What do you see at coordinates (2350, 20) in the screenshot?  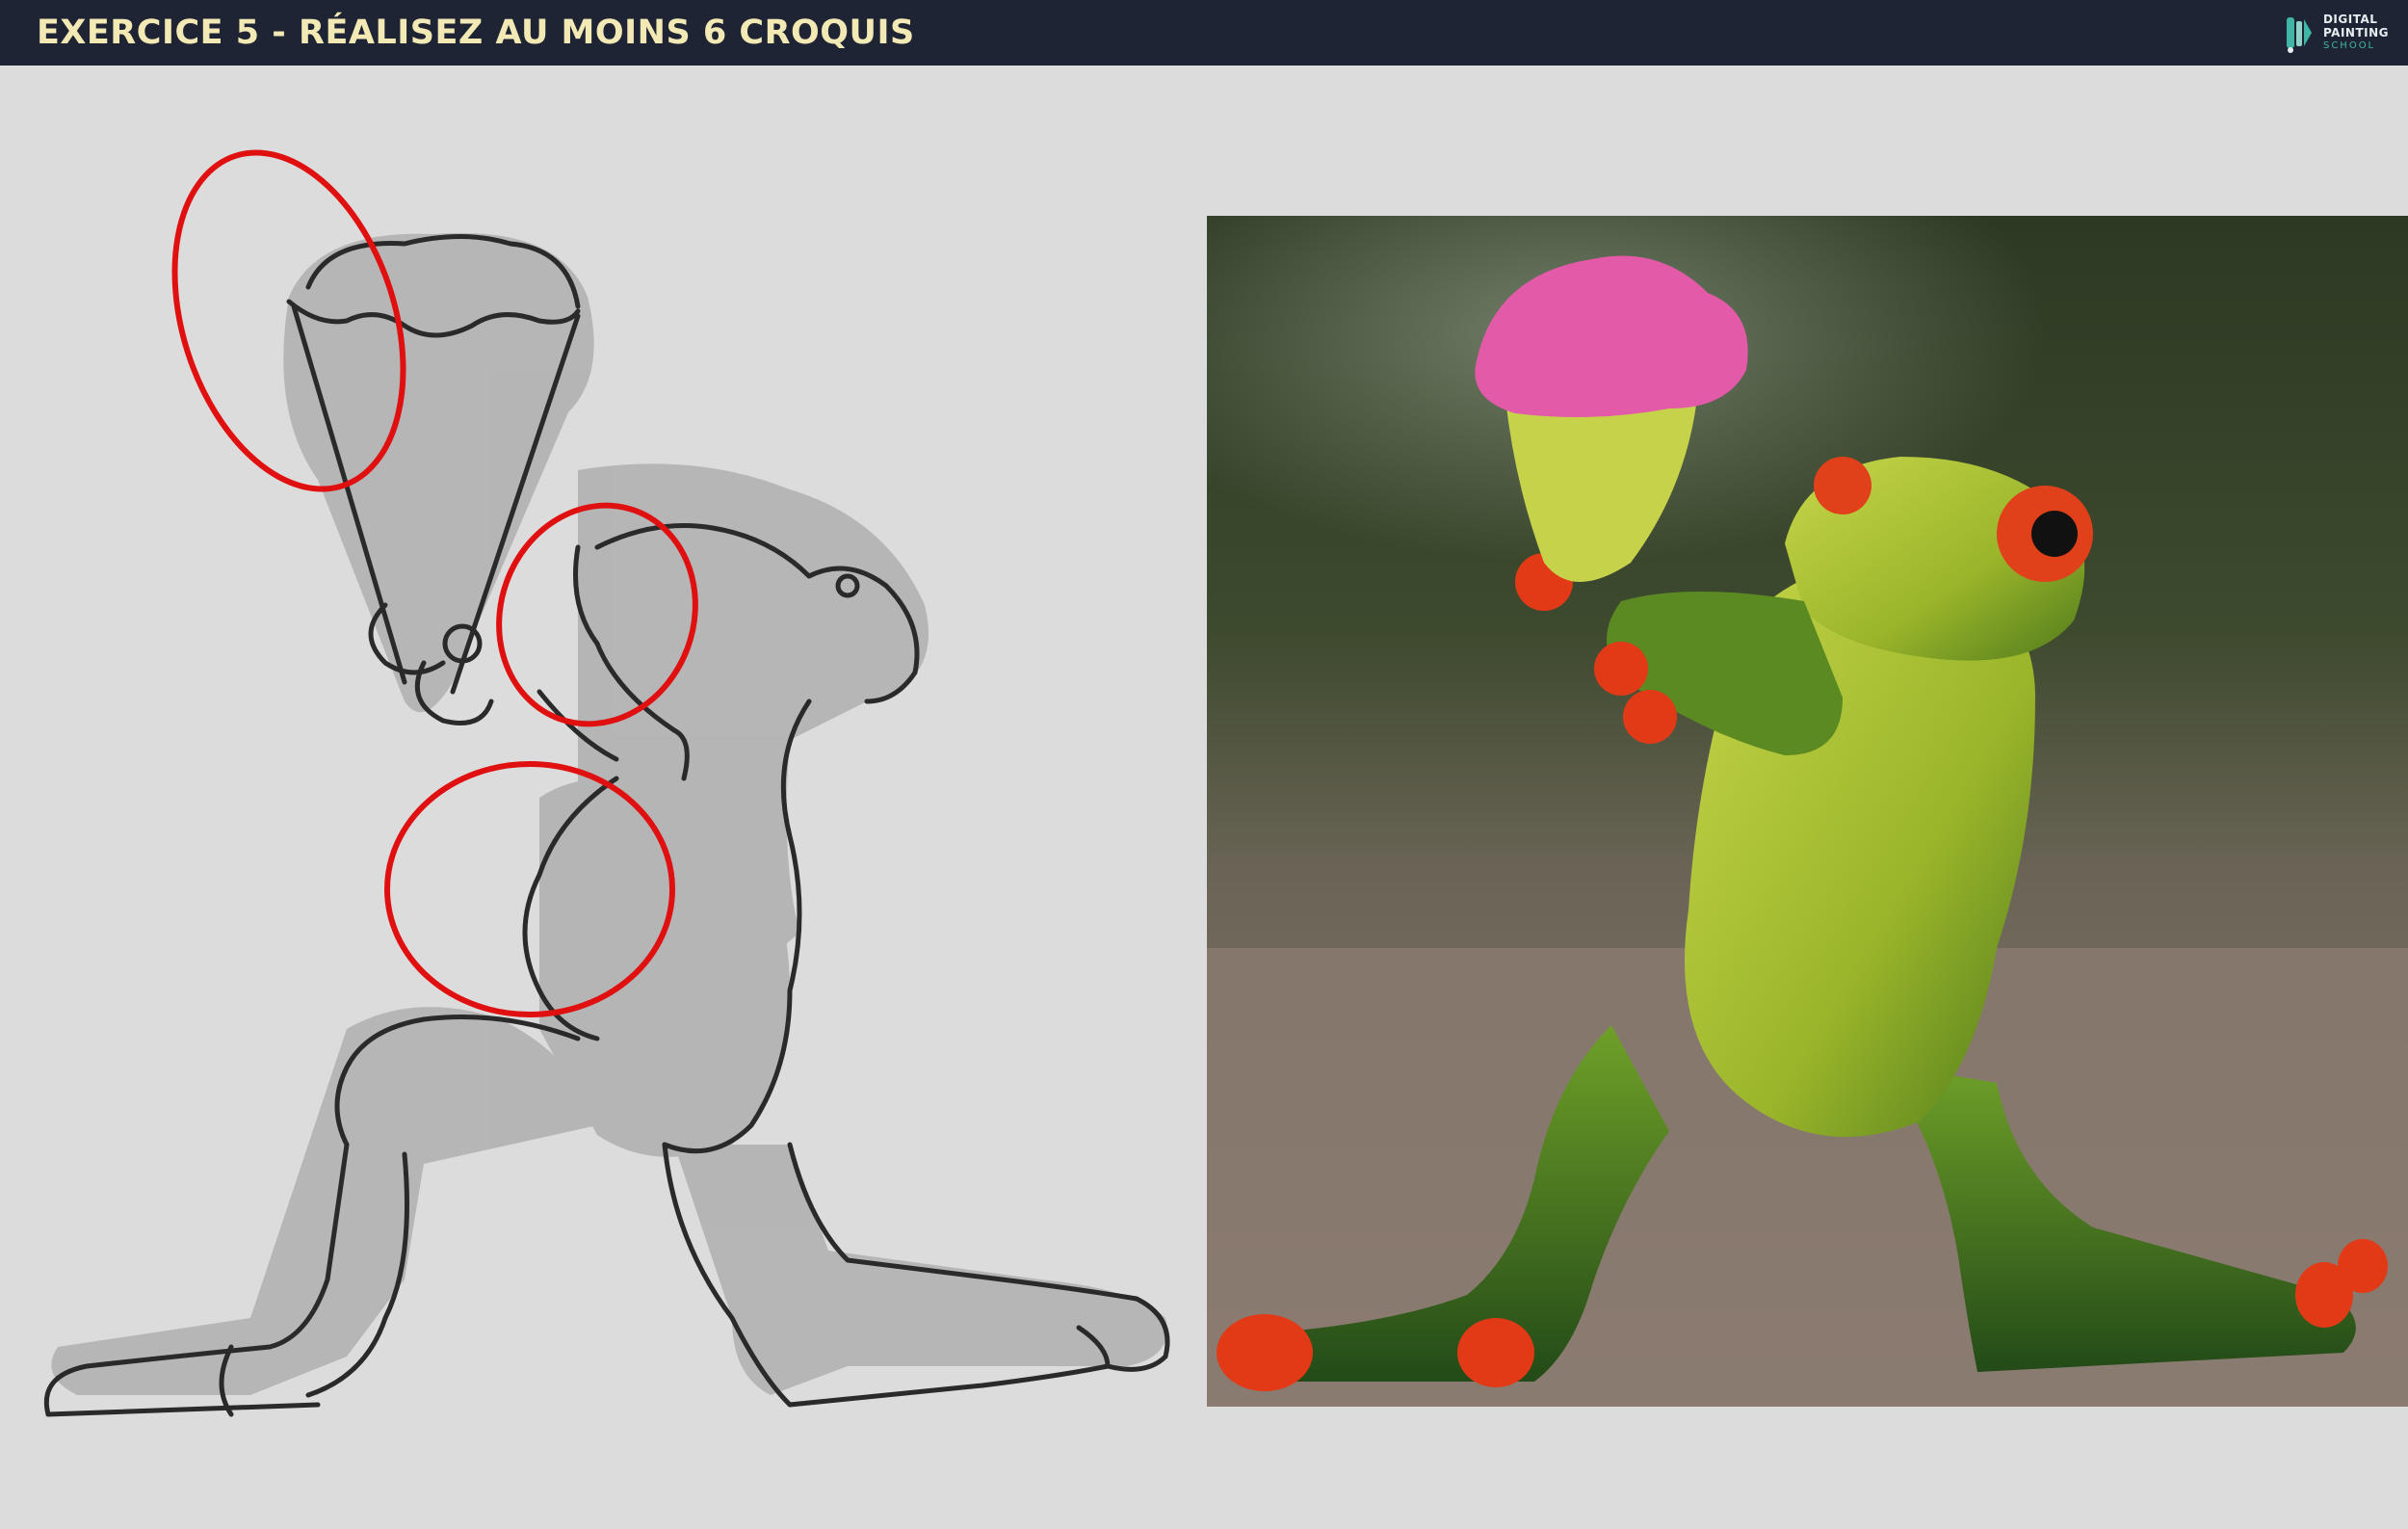 I see `logo-line-1: DIGITAL` at bounding box center [2350, 20].